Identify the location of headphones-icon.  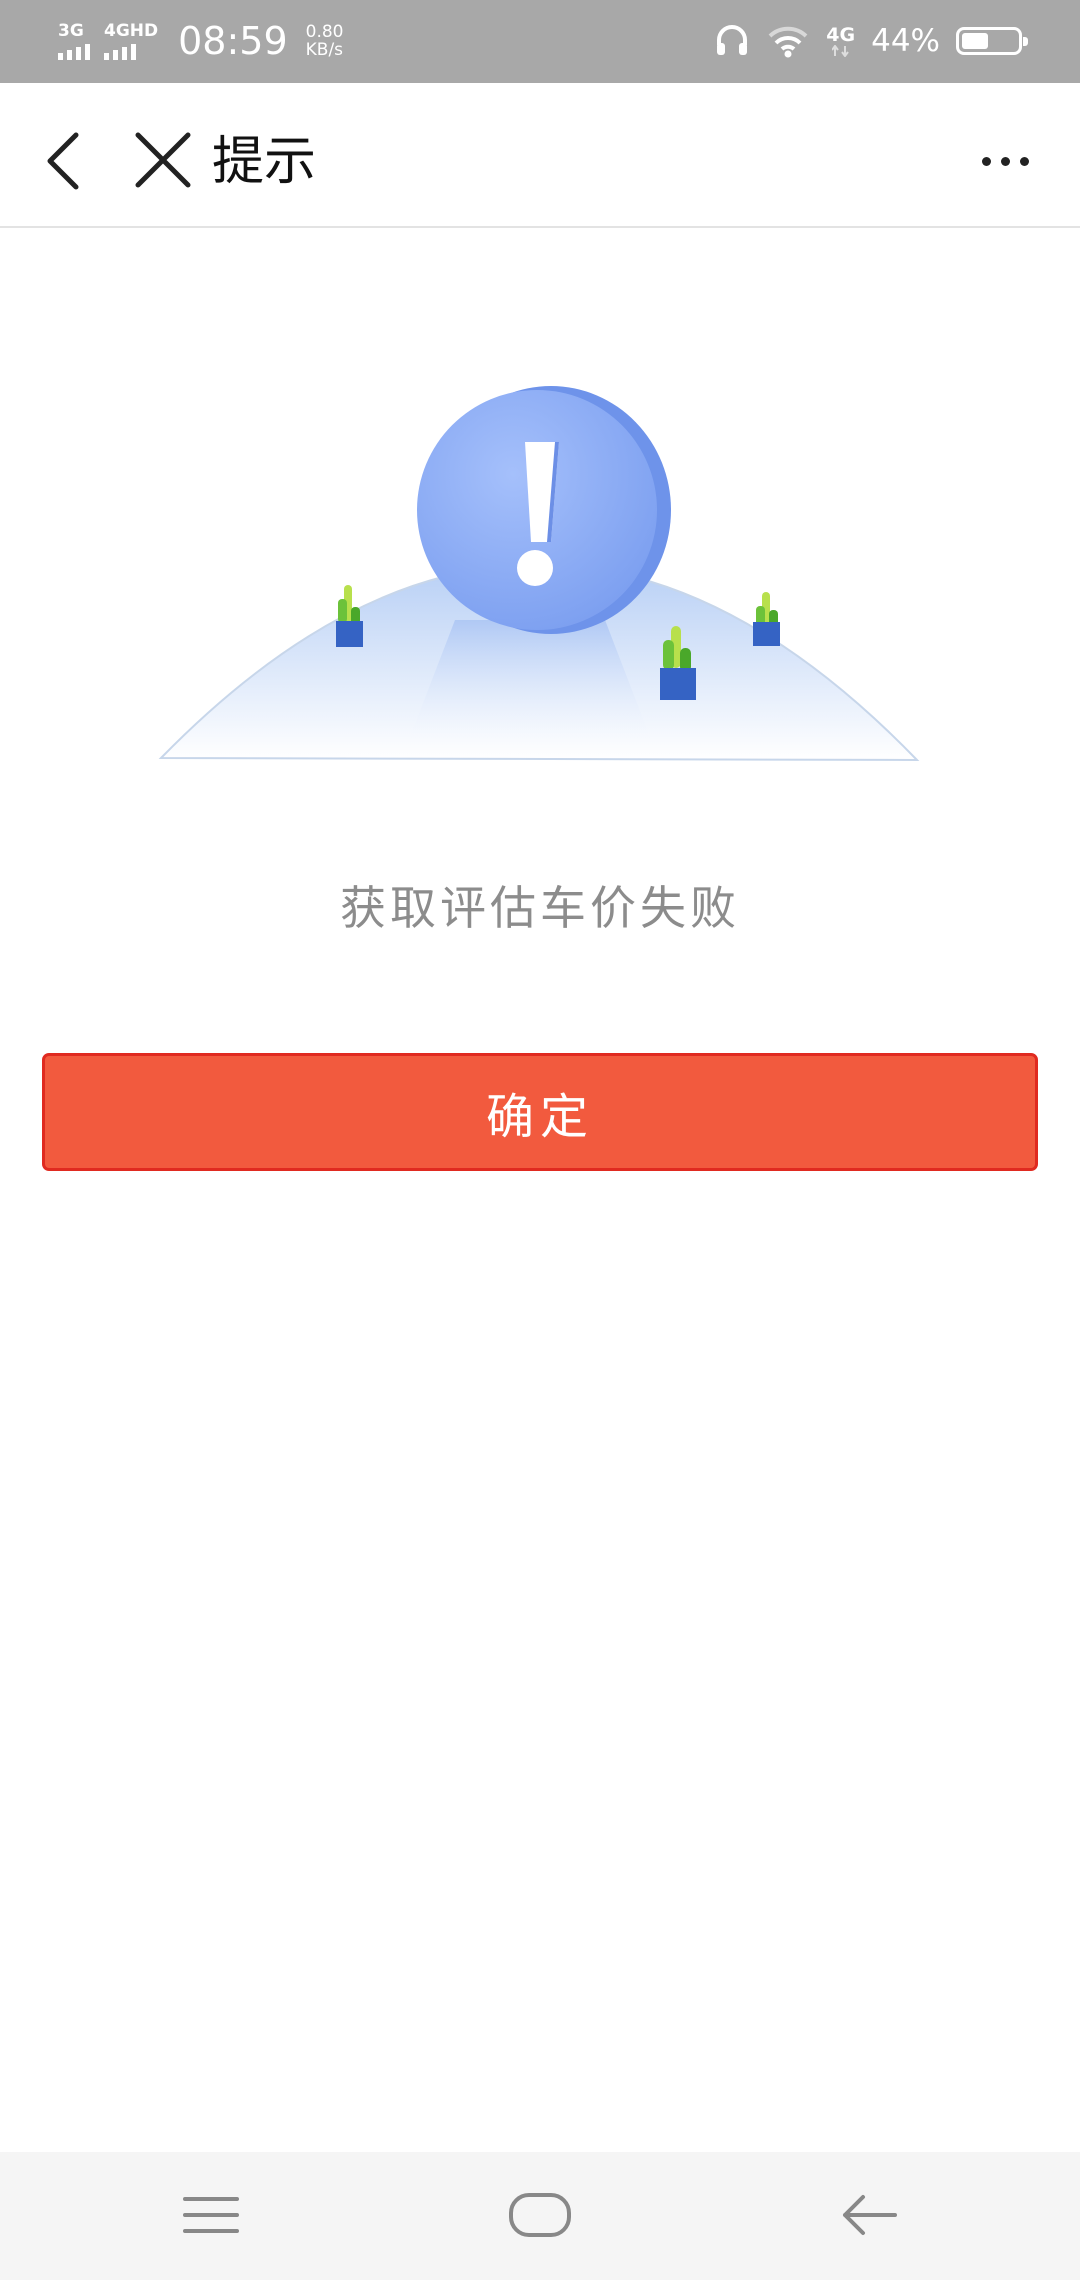
(732, 40).